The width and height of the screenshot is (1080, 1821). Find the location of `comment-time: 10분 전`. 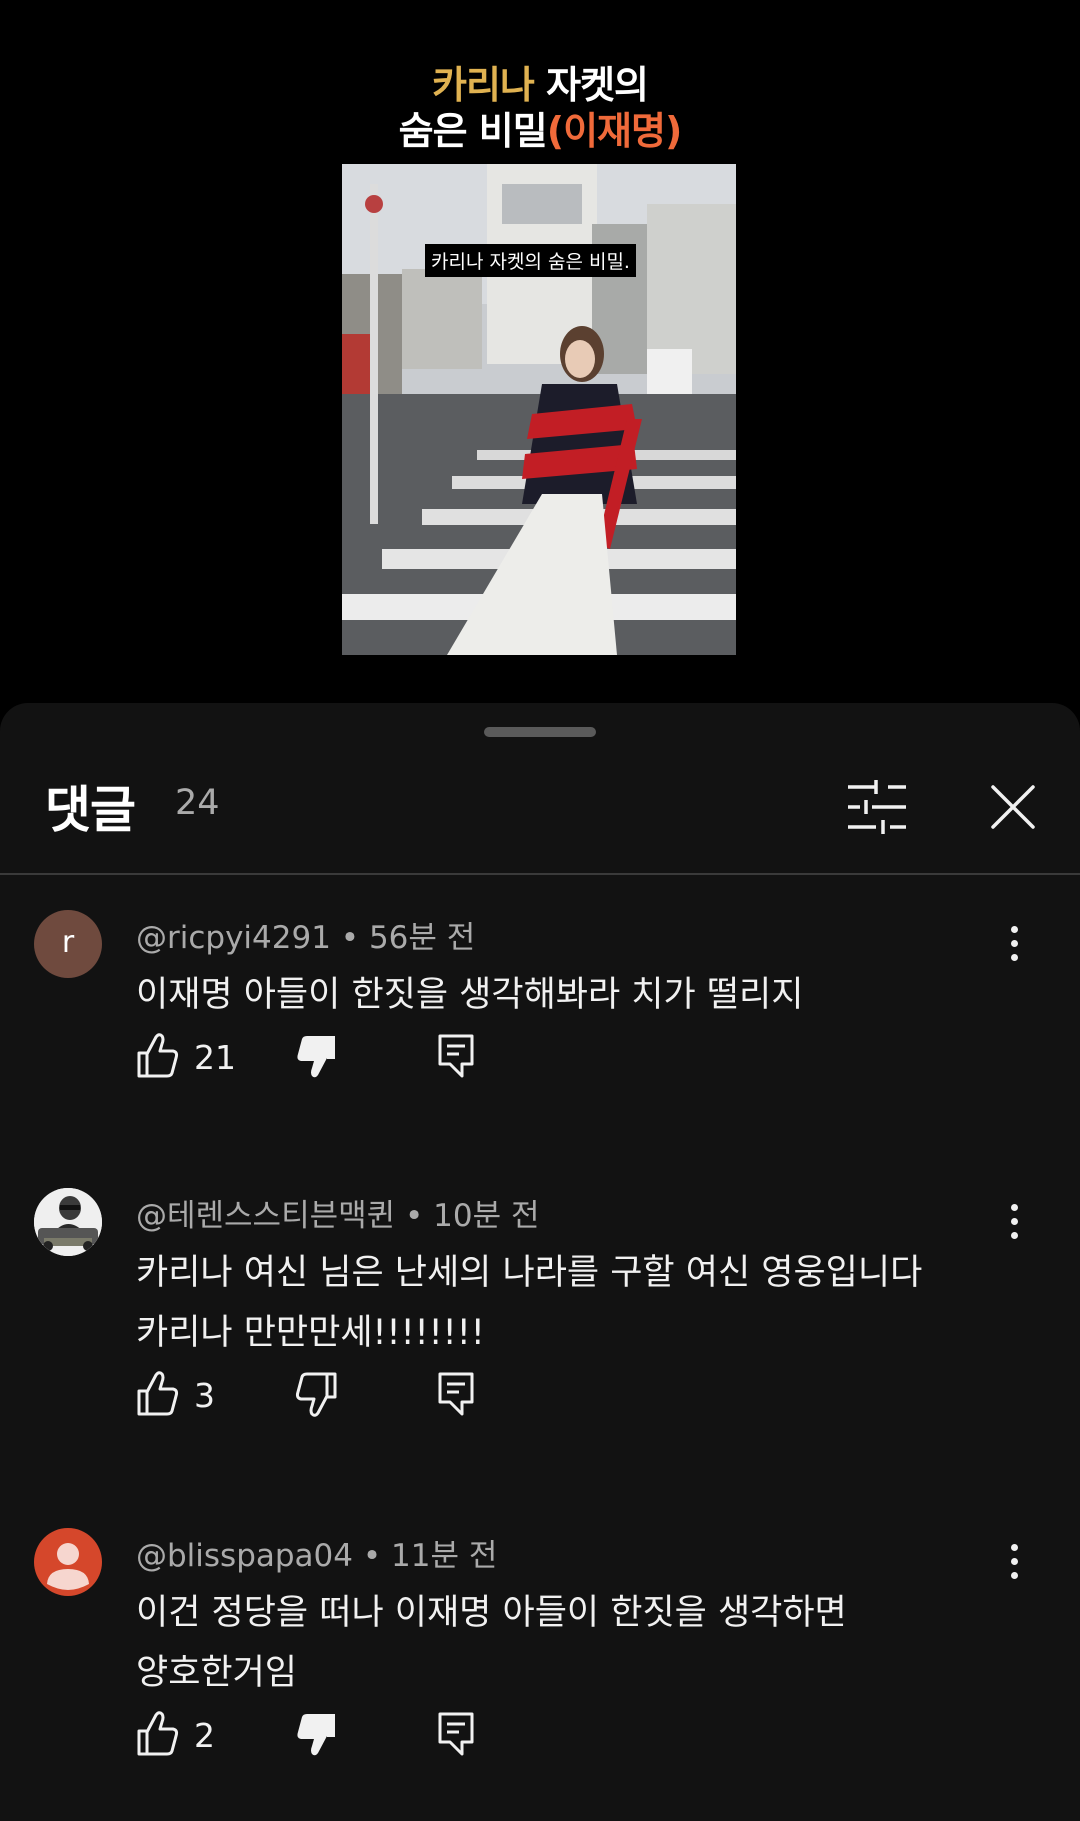

comment-time: 10분 전 is located at coordinates (486, 1216).